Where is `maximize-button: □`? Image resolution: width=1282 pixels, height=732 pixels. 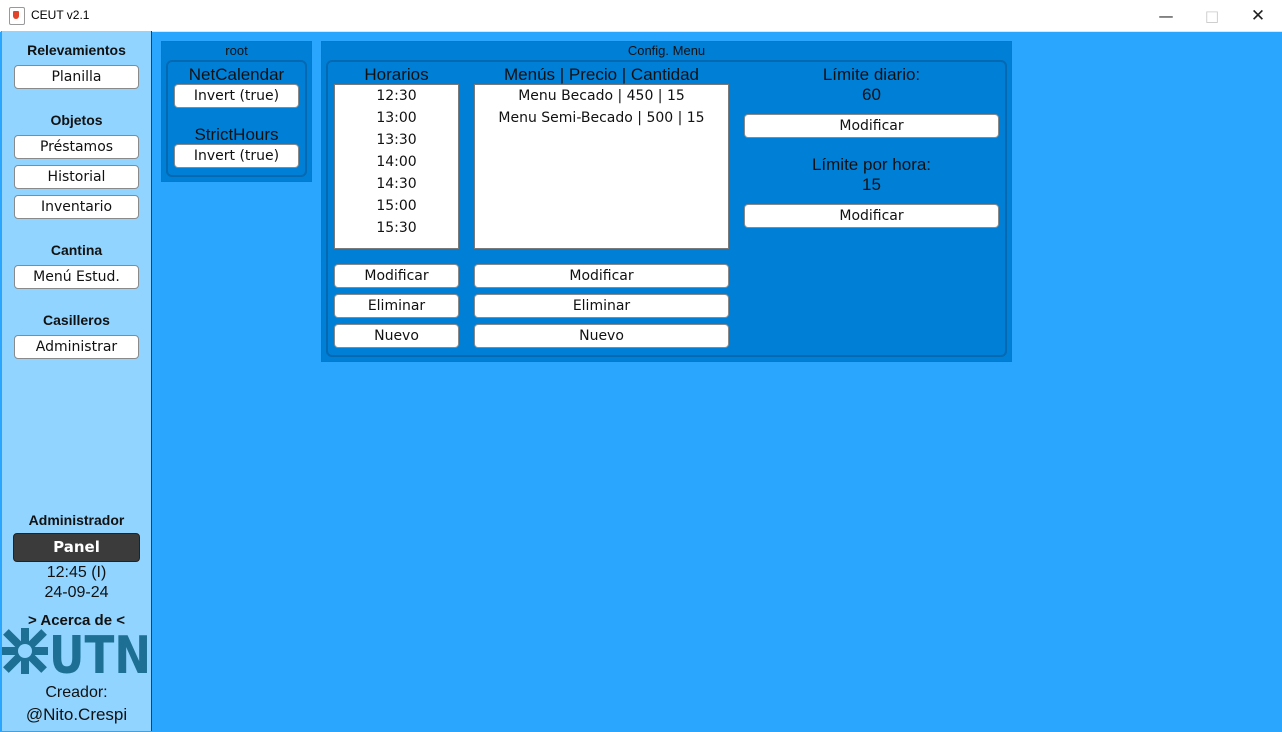
maximize-button: □ is located at coordinates (1212, 15).